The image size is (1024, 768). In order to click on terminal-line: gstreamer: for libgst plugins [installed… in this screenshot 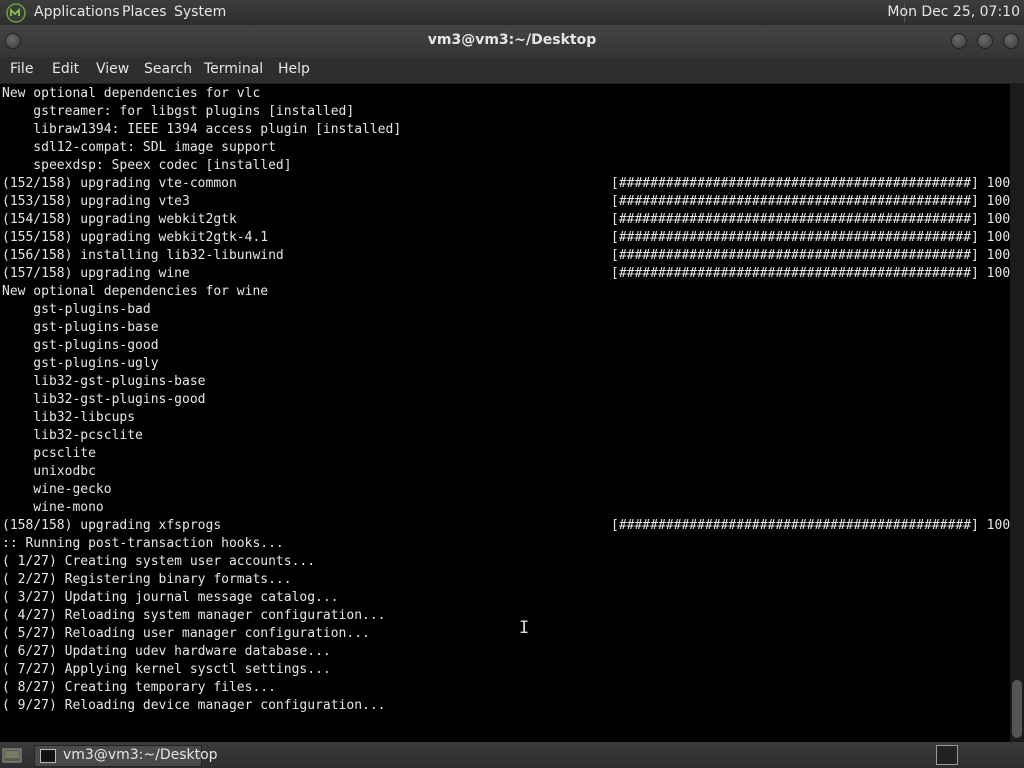, I will do `click(178, 111)`.